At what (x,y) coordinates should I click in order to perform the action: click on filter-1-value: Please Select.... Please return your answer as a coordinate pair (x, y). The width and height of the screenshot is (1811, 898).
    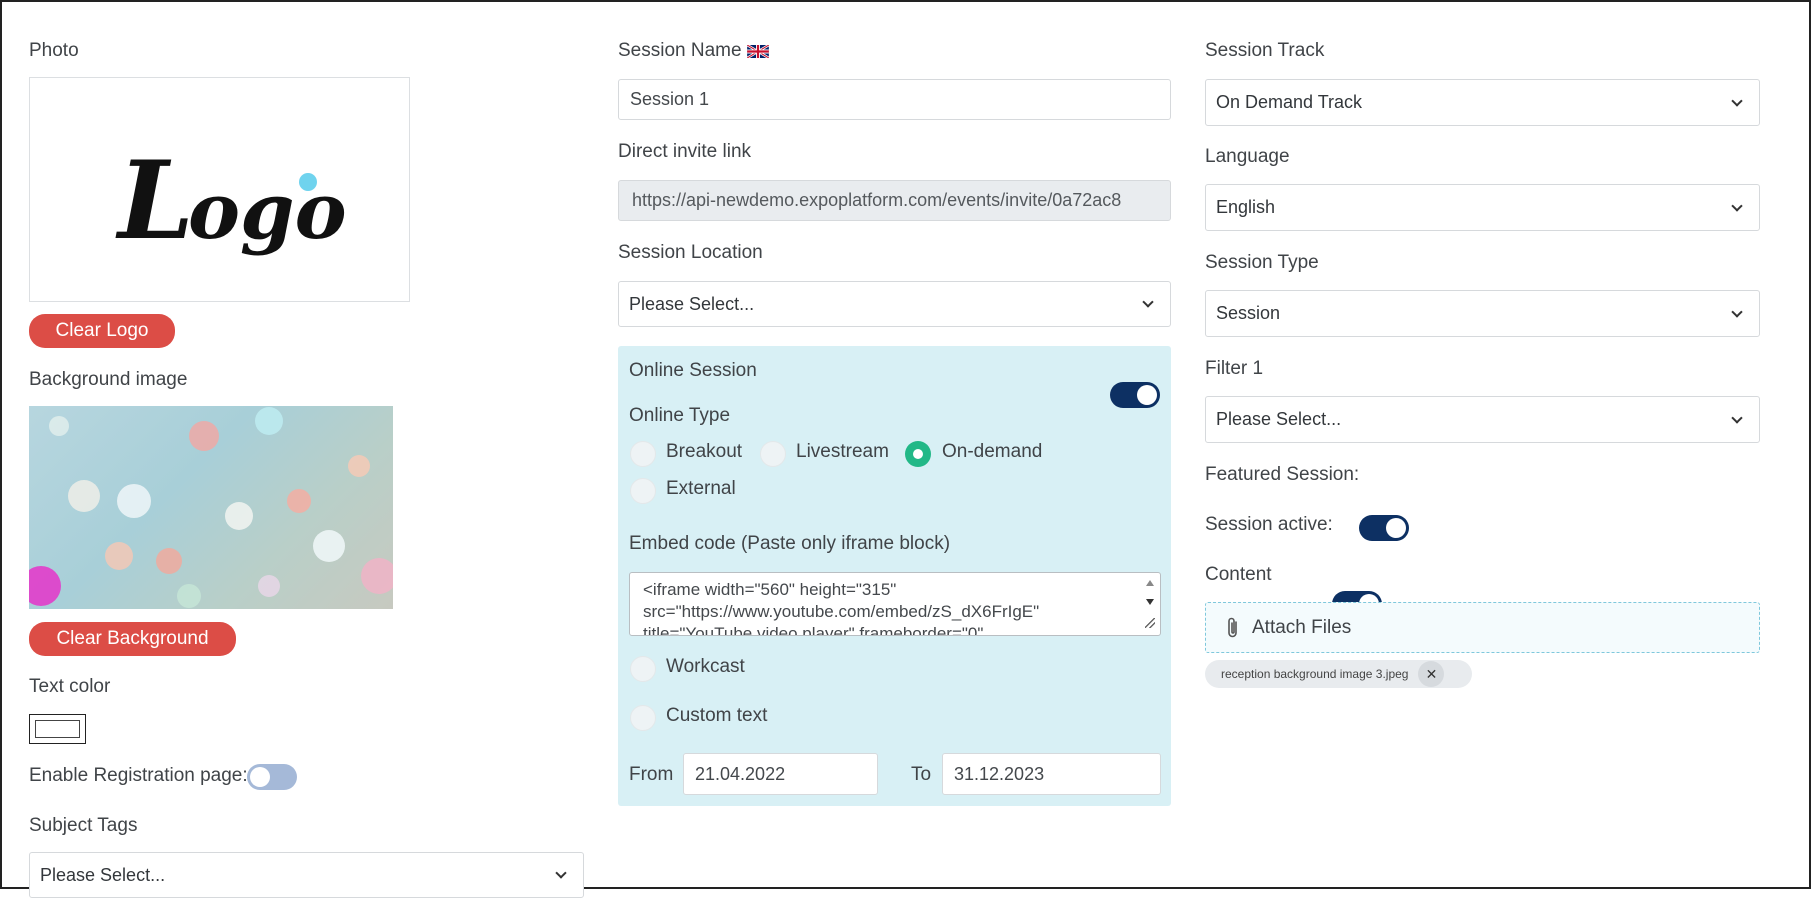
    Looking at the image, I should click on (1279, 419).